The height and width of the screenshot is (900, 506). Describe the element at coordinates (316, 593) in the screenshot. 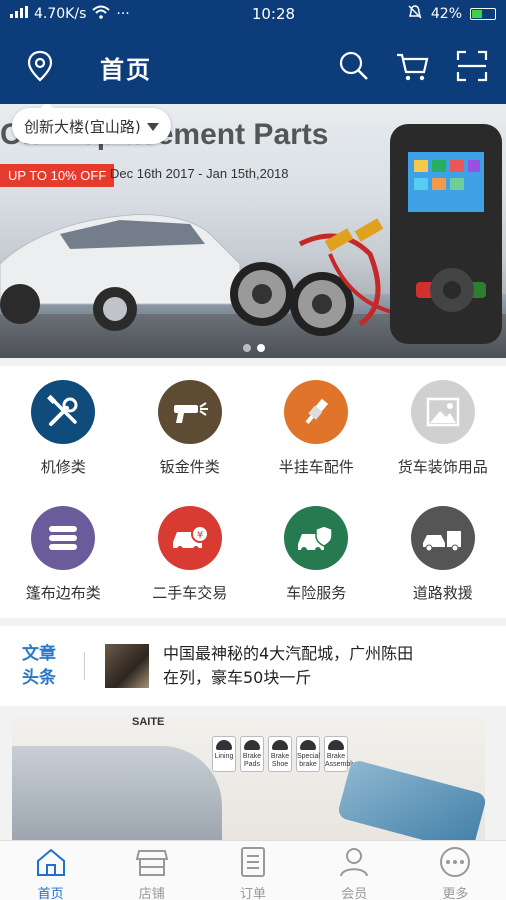

I see `category-label: 车险服务` at that location.